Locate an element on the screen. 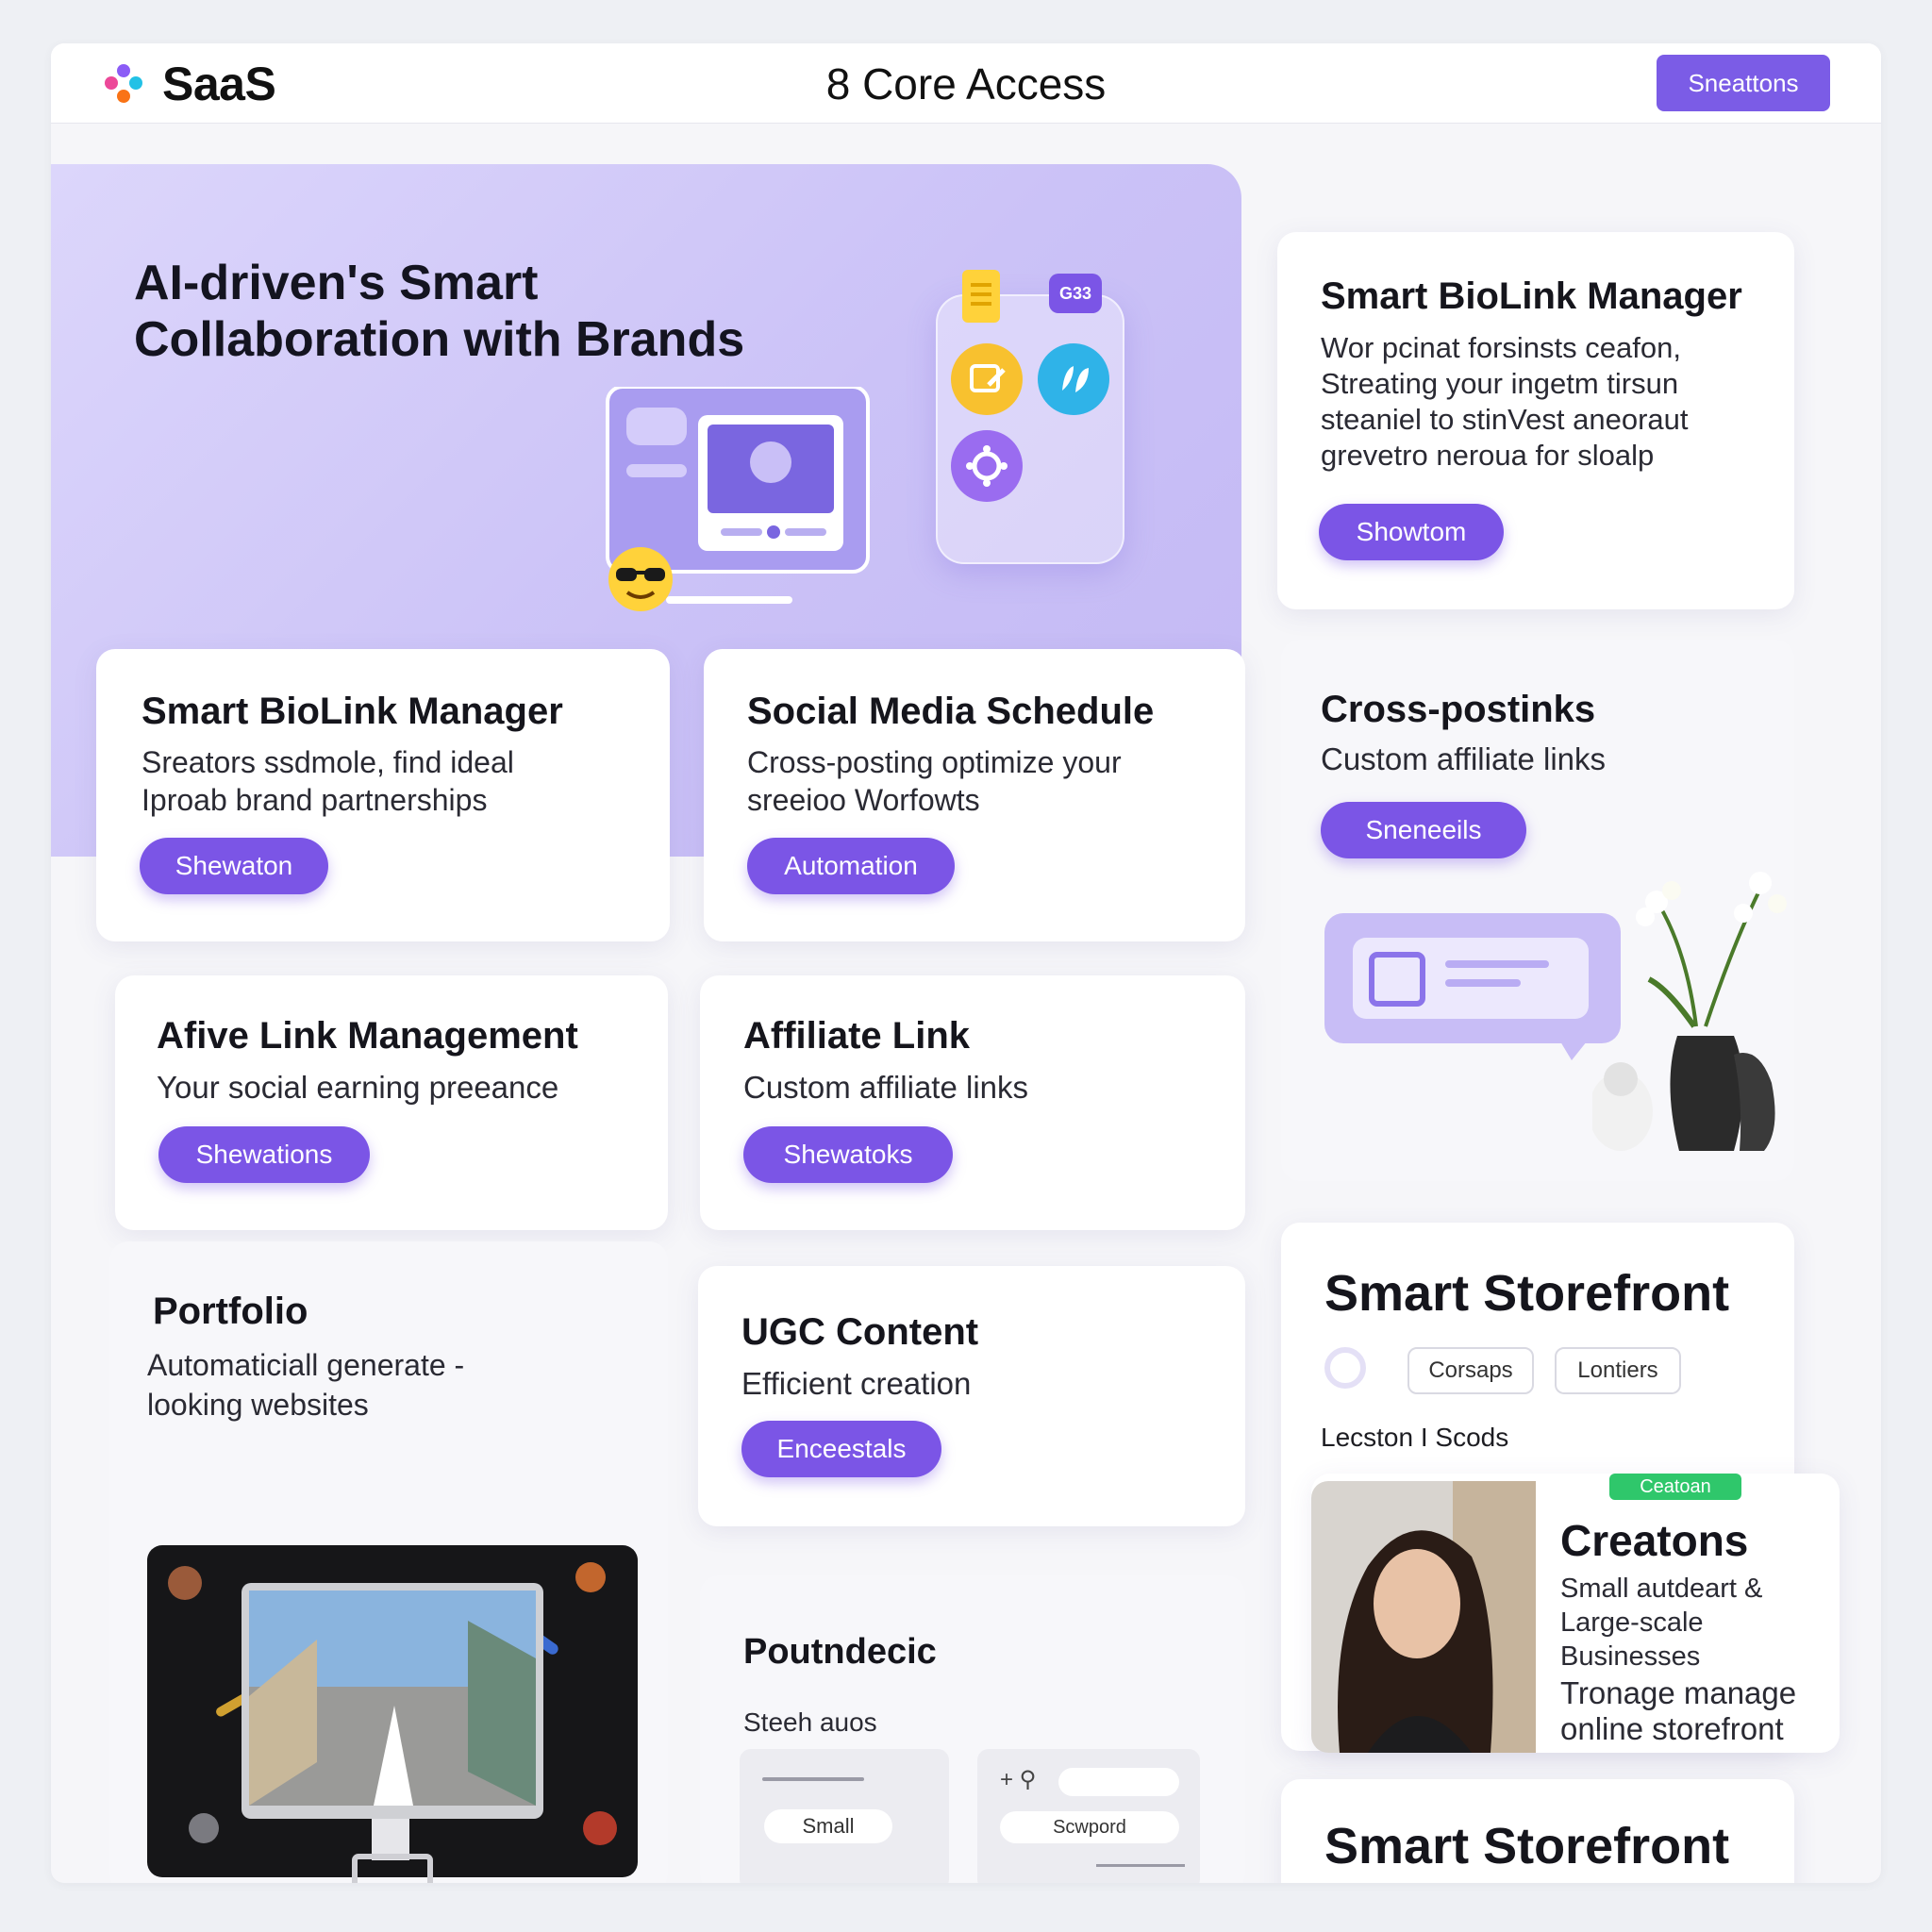 The width and height of the screenshot is (1932, 1932). radio-icon is located at coordinates (1345, 1368).